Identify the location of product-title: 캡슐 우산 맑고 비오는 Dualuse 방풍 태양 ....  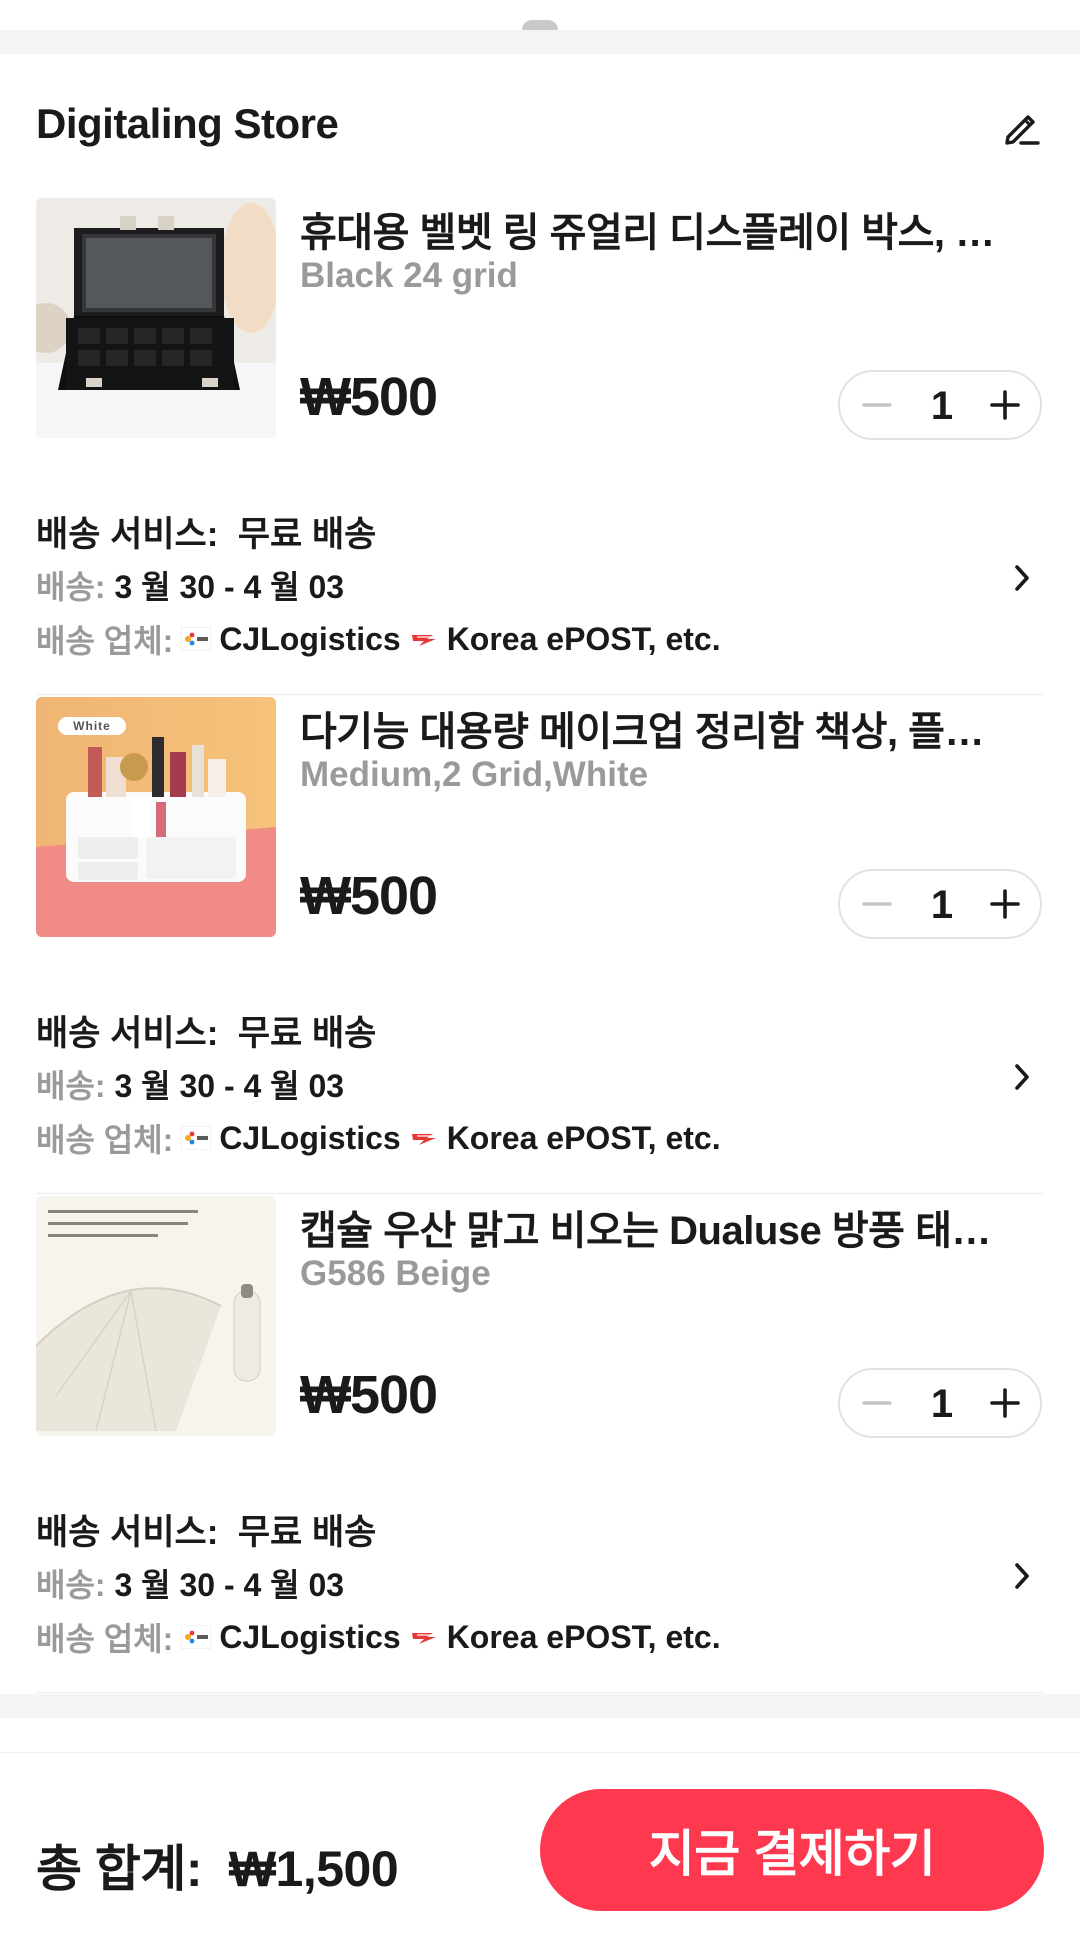
(660, 1227).